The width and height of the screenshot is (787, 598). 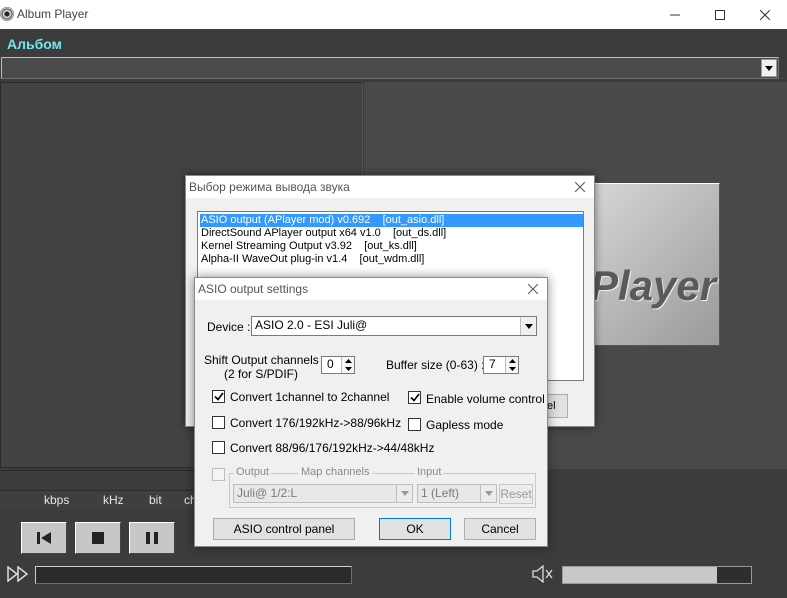 I want to click on cancel-button: Cancel, so click(x=500, y=529).